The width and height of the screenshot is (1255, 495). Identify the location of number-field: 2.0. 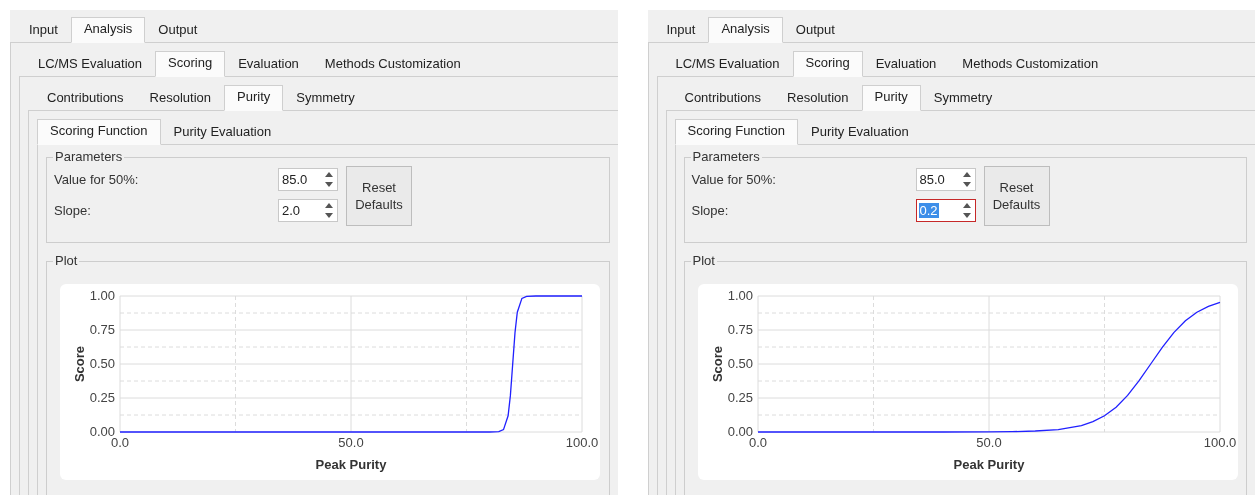
(308, 210).